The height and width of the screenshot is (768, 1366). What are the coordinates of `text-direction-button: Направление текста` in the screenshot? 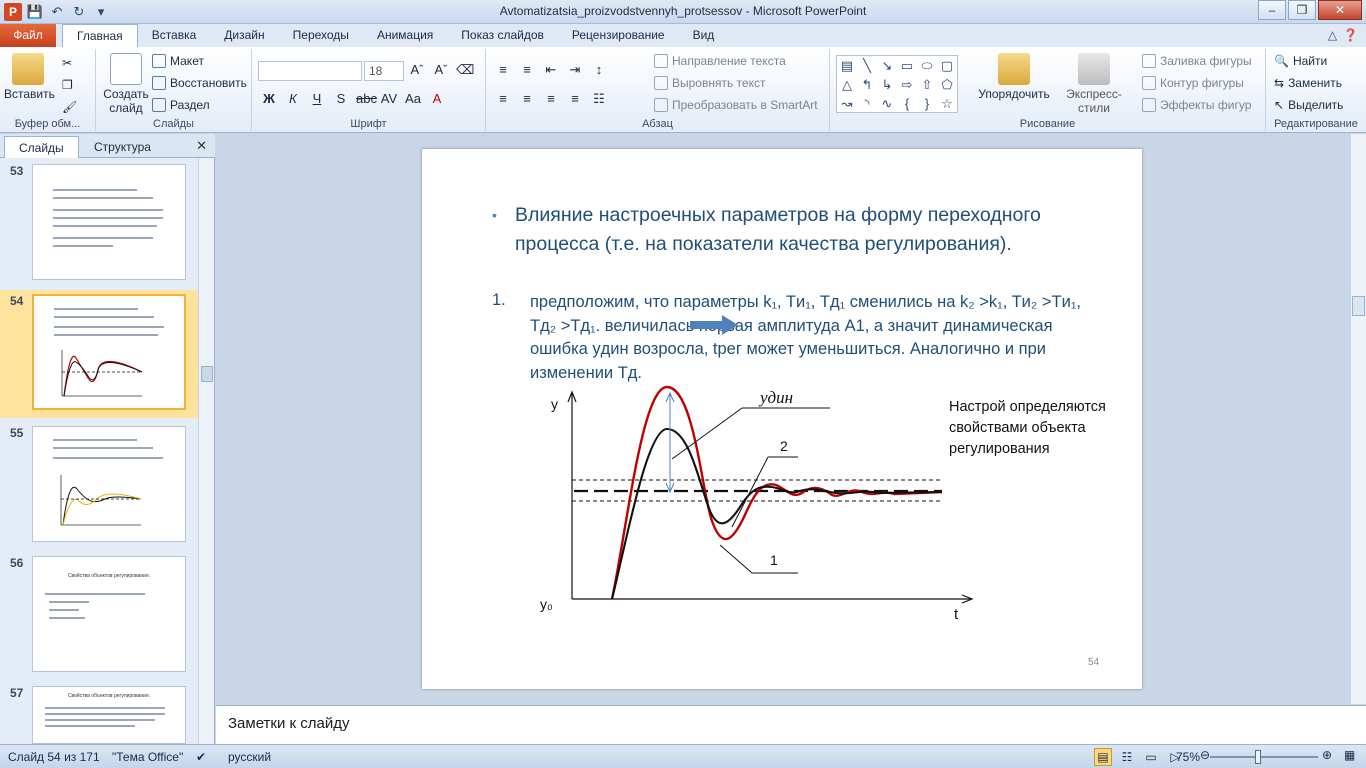 It's located at (720, 61).